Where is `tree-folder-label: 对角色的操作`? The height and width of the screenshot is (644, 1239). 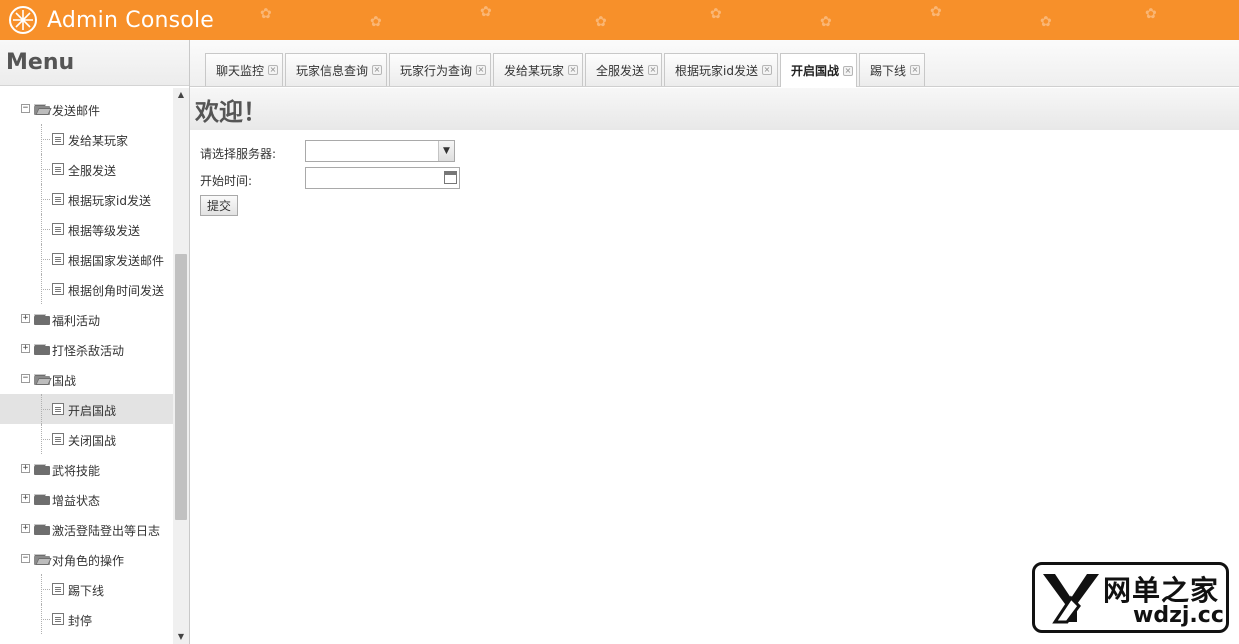 tree-folder-label: 对角色的操作 is located at coordinates (88, 561).